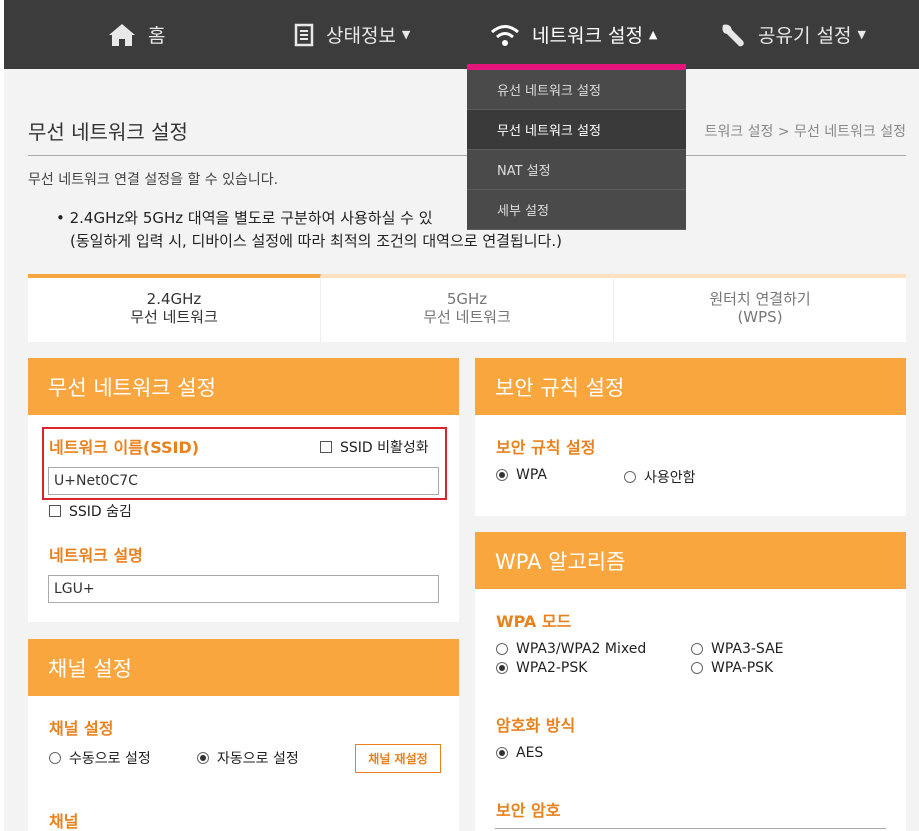 The image size is (919, 831). Describe the element at coordinates (581, 649) in the screenshot. I see `wpa-mixed-label: WPA3/WPA2 Mixed` at that location.